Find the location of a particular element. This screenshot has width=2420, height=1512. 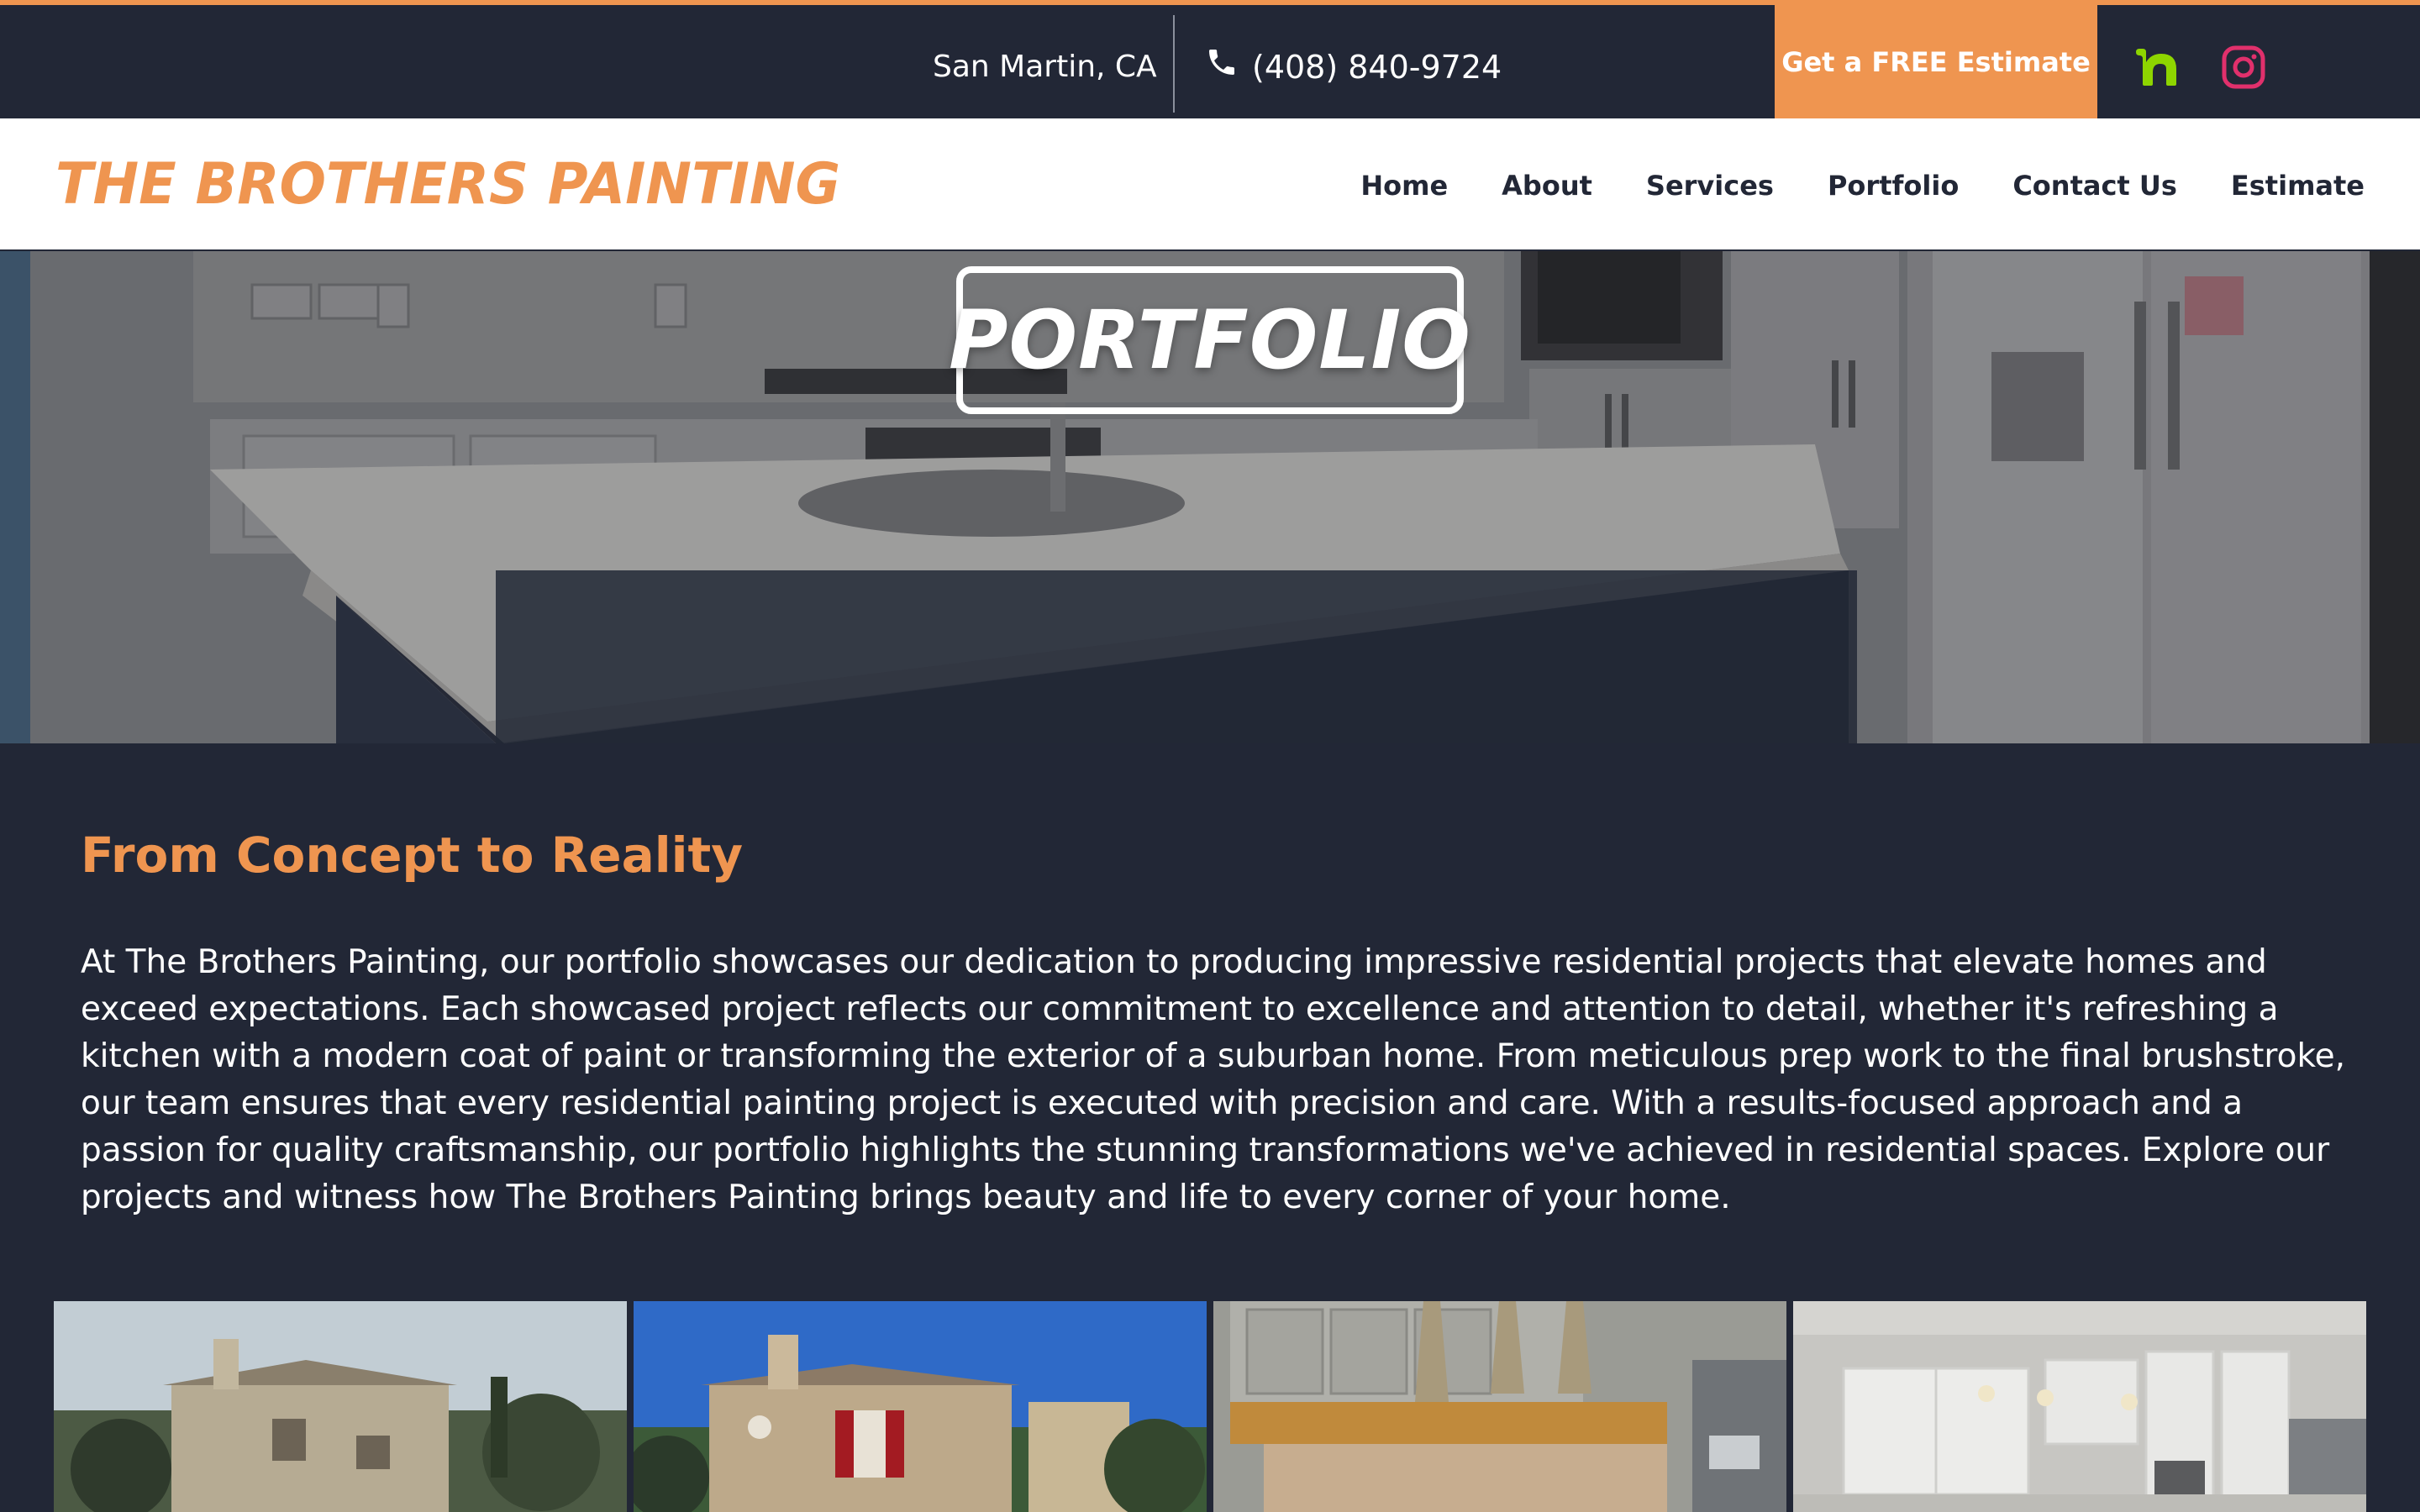

hero-title-frame: PORTFOLIO is located at coordinates (1209, 340).